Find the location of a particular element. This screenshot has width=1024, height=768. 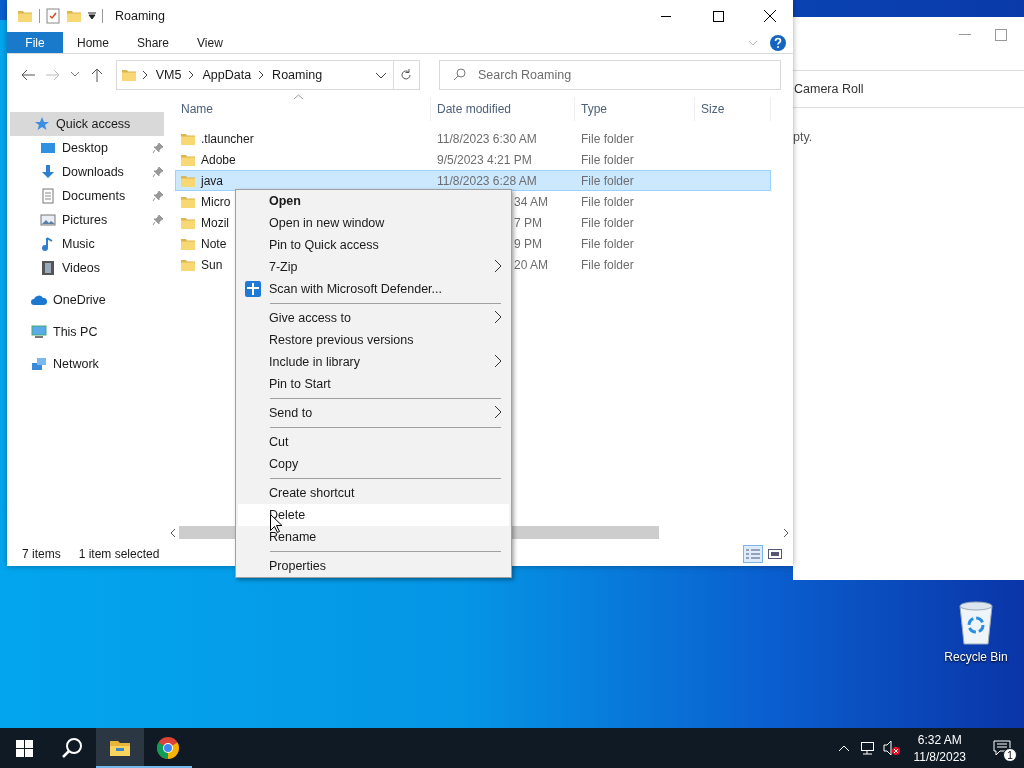

file-name: Micro is located at coordinates (216, 201).